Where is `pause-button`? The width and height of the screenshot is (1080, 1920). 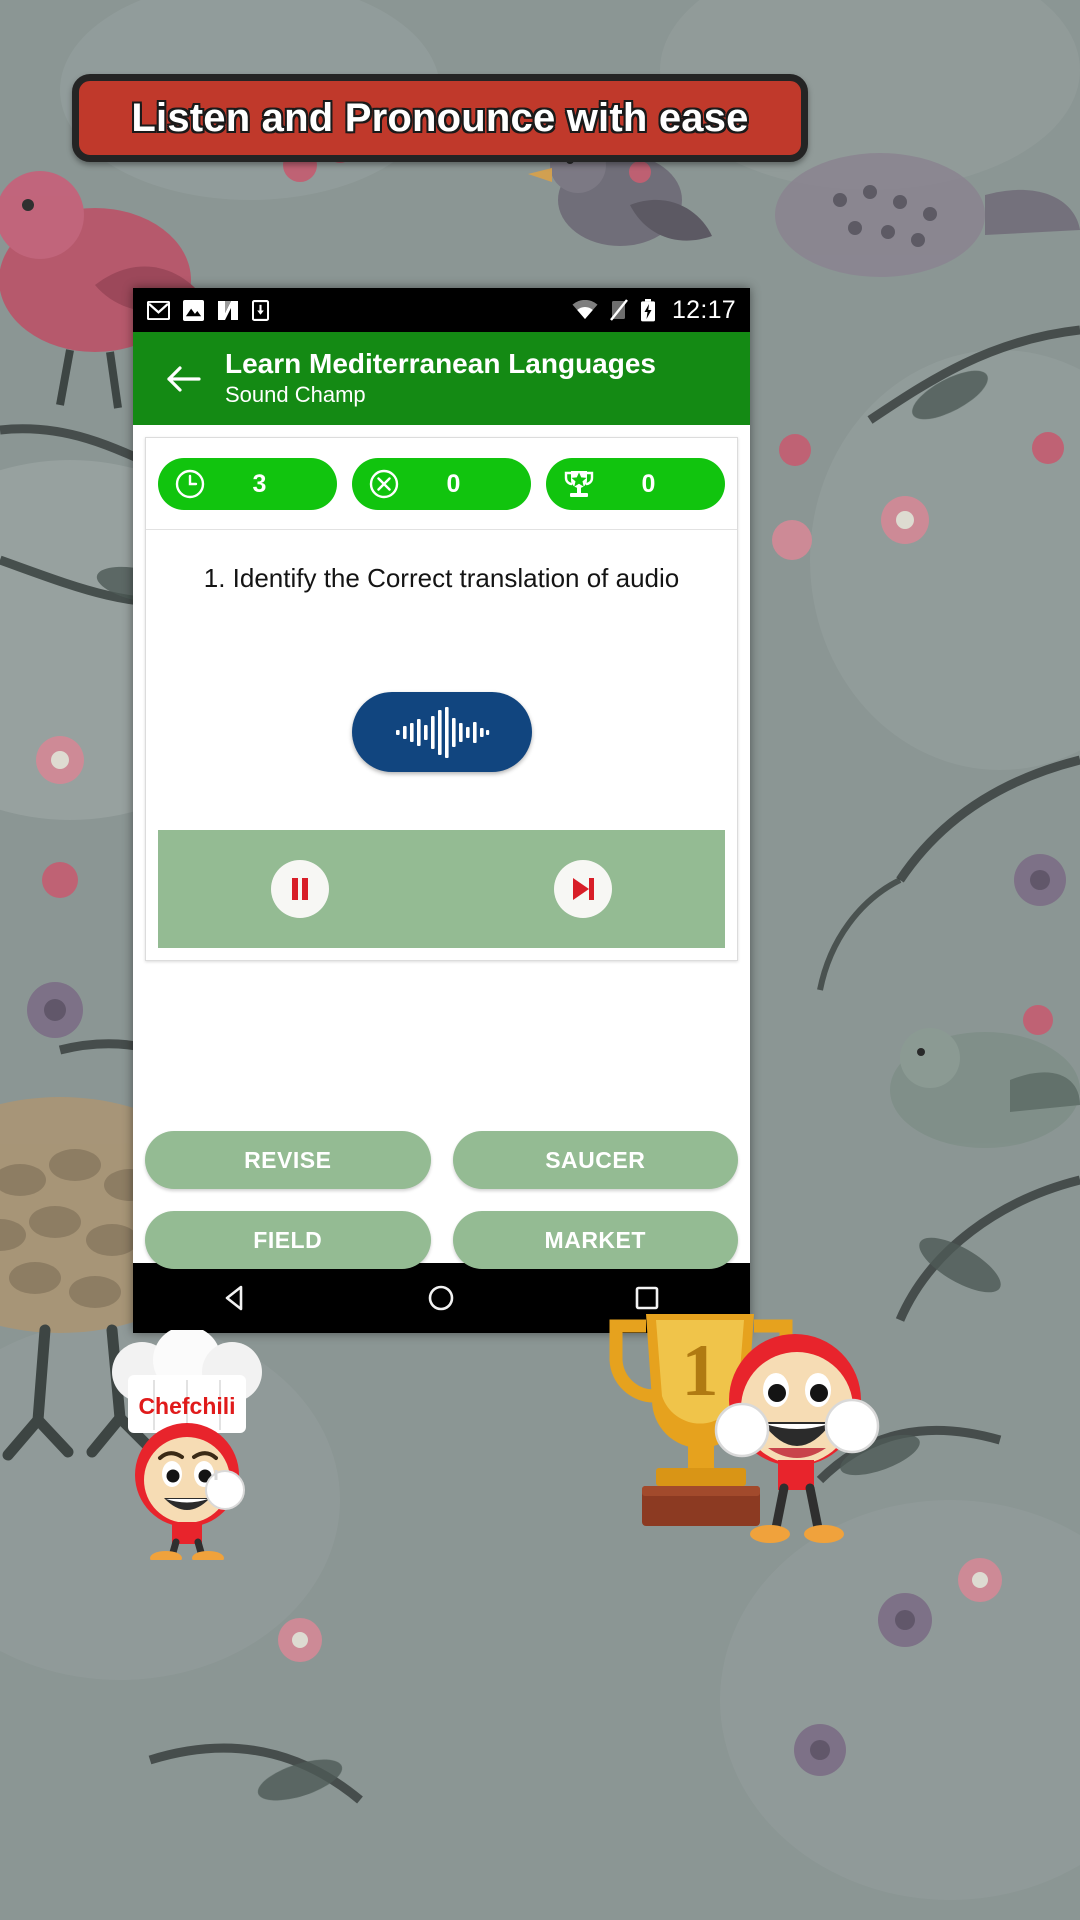 pause-button is located at coordinates (300, 888).